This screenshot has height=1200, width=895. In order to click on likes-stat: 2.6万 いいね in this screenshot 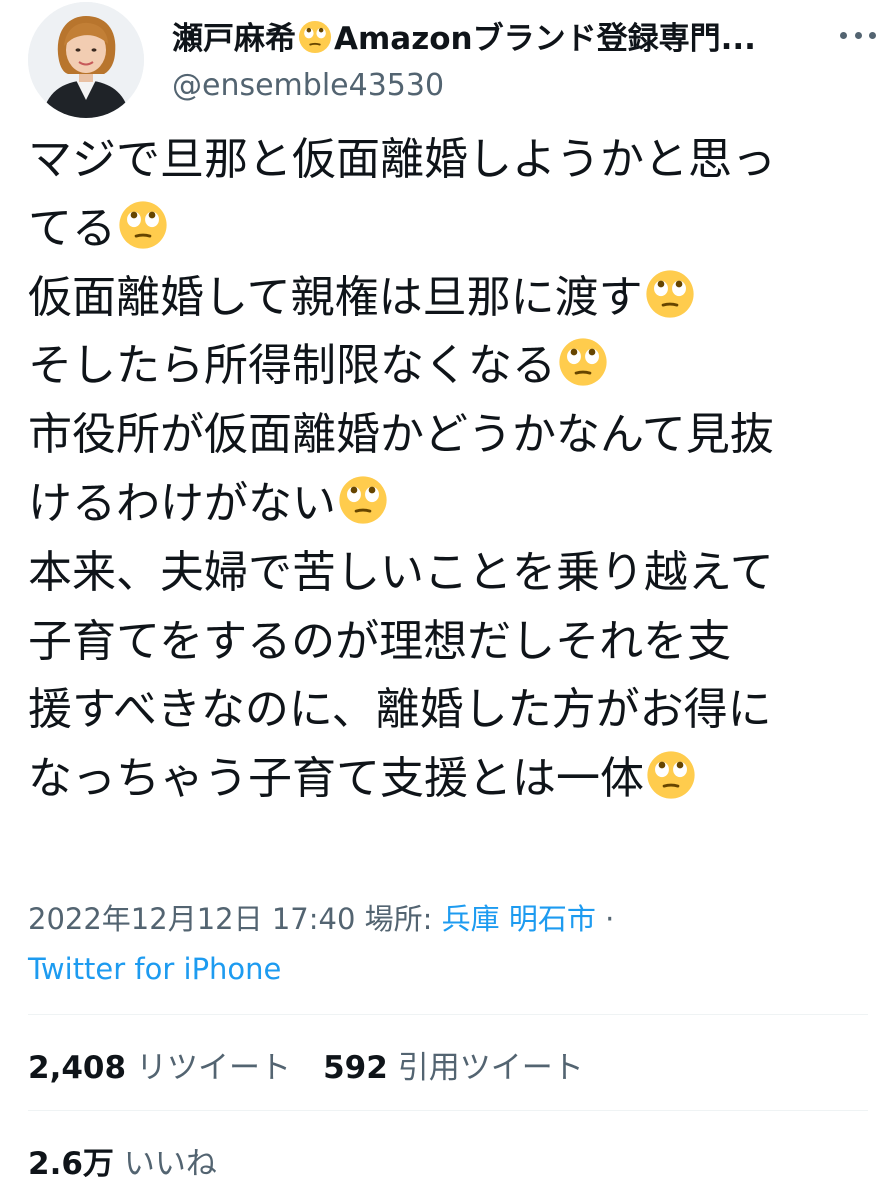, I will do `click(122, 1164)`.